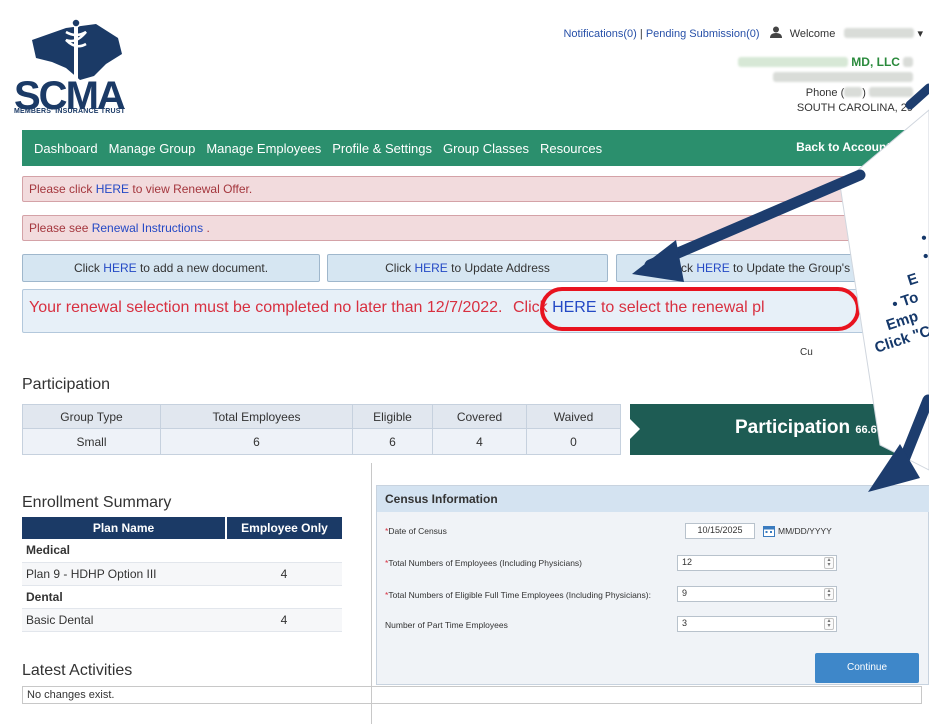 This screenshot has height=724, width=929. I want to click on table-row: Basic Dental 4, so click(182, 620).